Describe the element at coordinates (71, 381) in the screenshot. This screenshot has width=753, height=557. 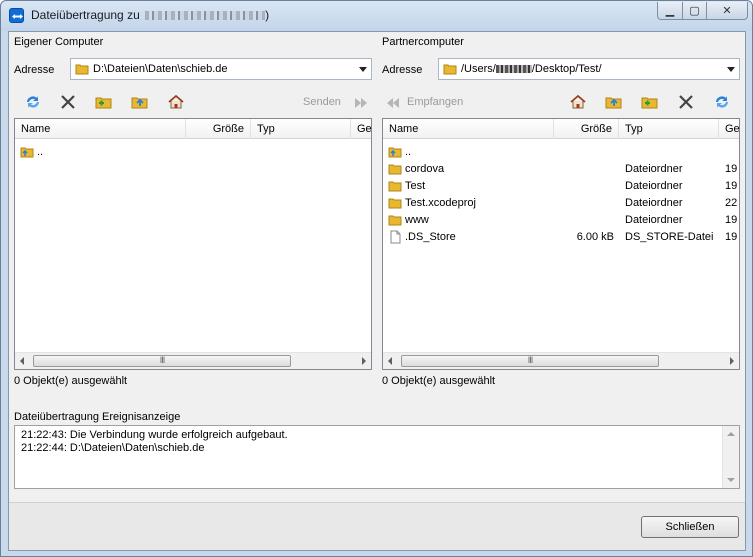
I see `local-status: 0 Objekt(e) ausgewählt` at that location.